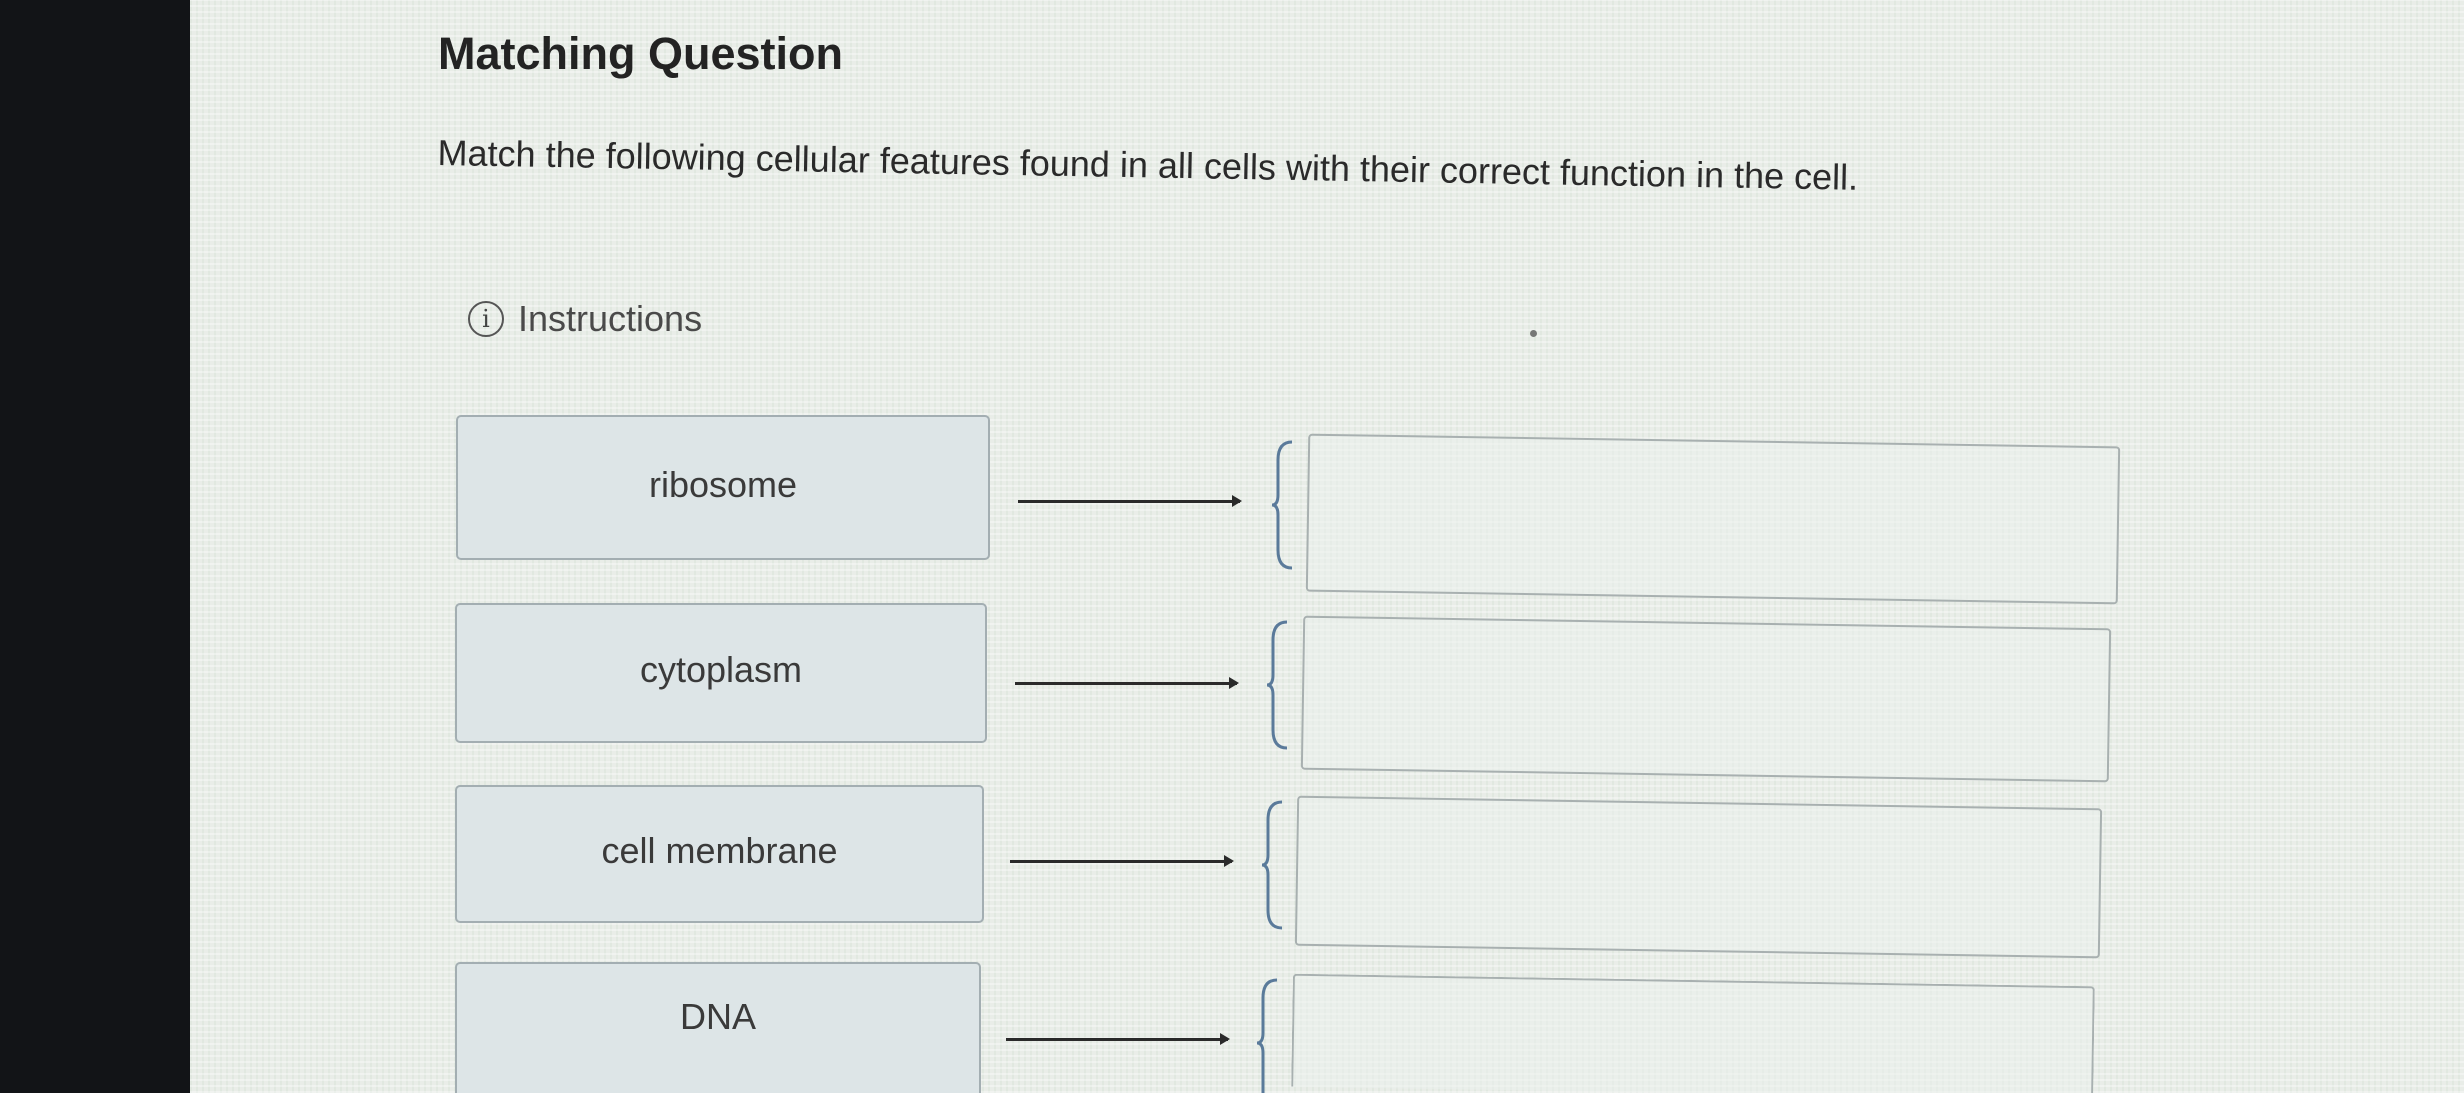 This screenshot has height=1093, width=2464. I want to click on term-label: ribosome, so click(723, 484).